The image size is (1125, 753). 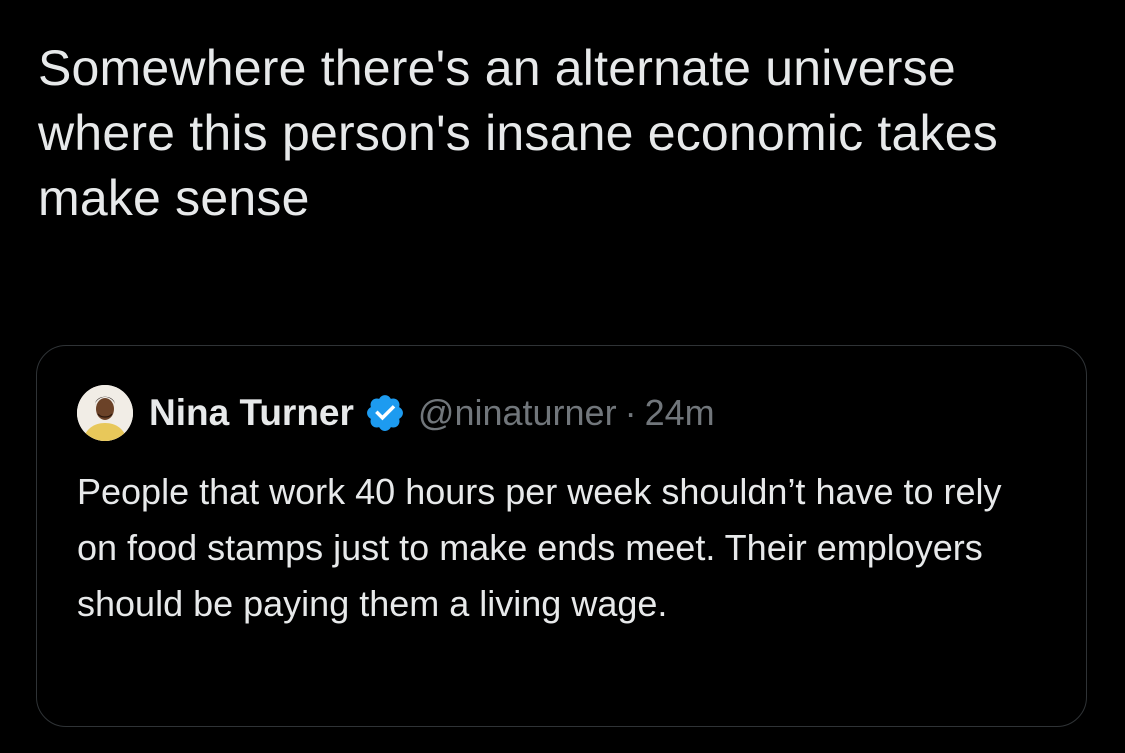 I want to click on handle: @ninaturner, so click(x=517, y=413).